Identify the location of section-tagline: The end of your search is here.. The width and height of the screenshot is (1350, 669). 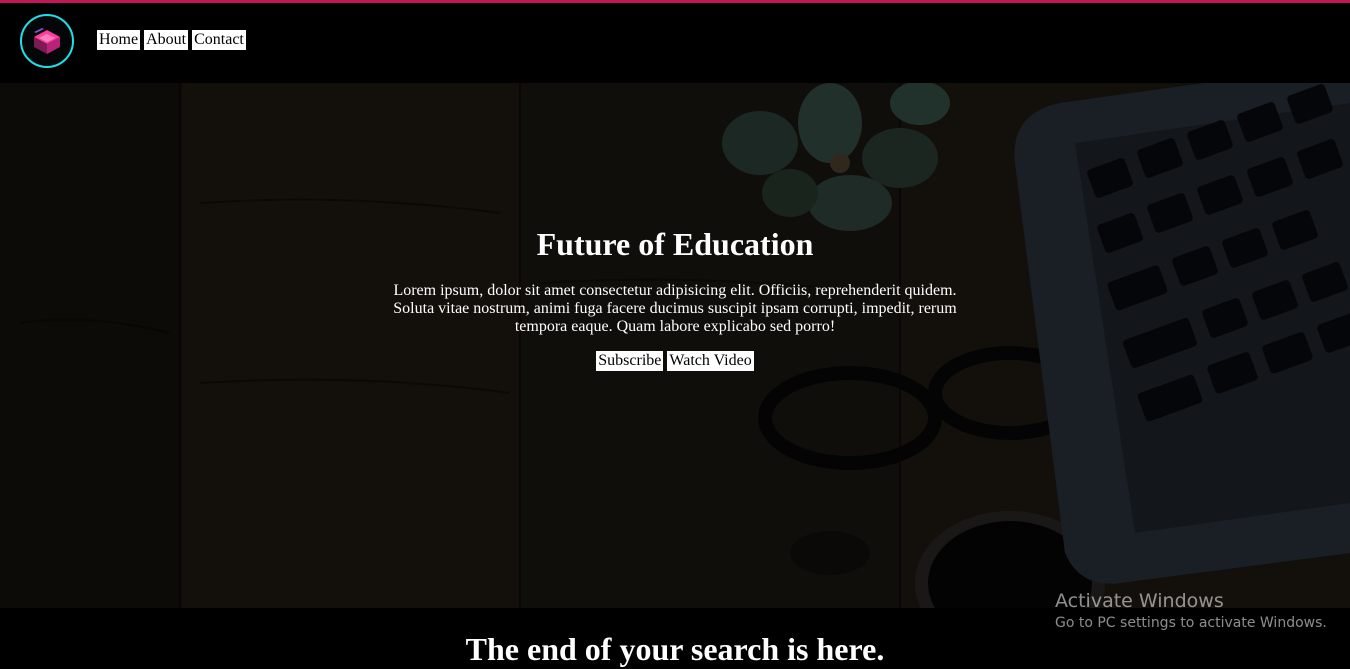
(675, 649).